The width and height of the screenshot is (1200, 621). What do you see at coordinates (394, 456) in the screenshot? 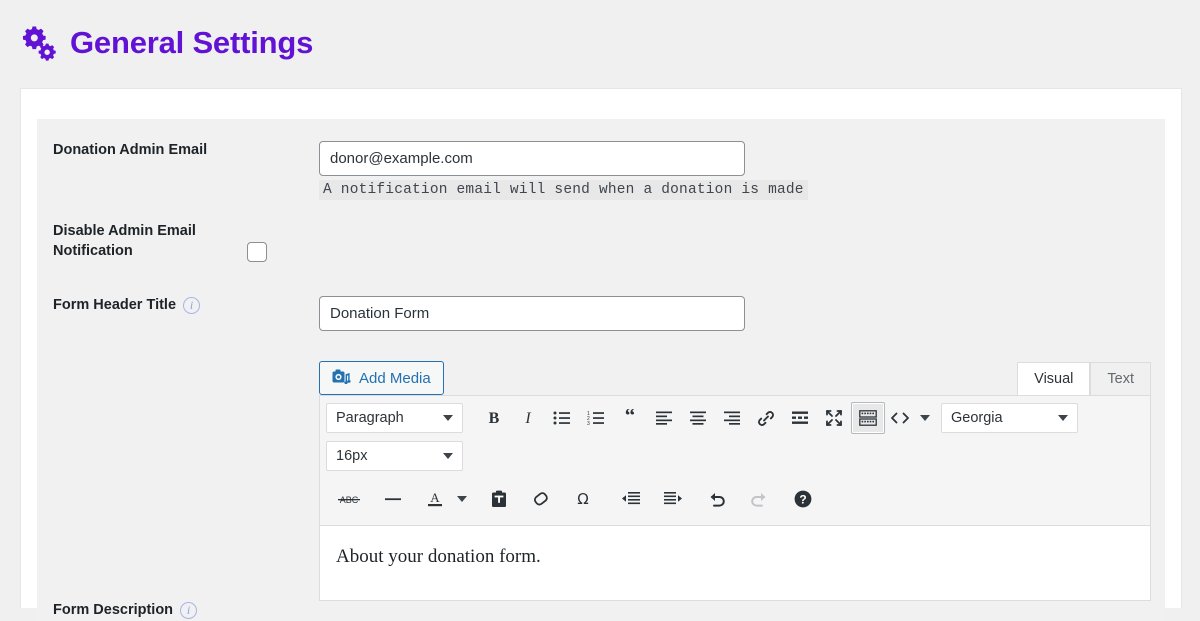
I see `font-size-select: 16px` at bounding box center [394, 456].